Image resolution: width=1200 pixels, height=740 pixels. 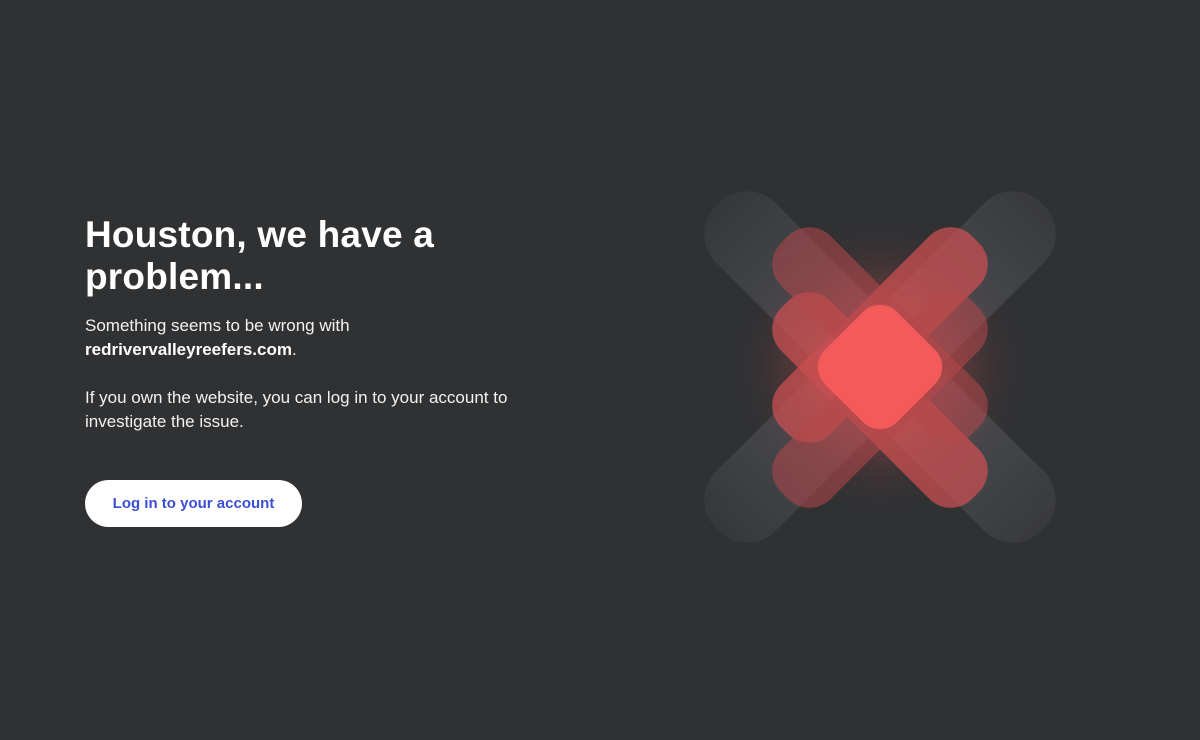 I want to click on domain-name: redrivervalleyreefers.com, so click(x=188, y=349).